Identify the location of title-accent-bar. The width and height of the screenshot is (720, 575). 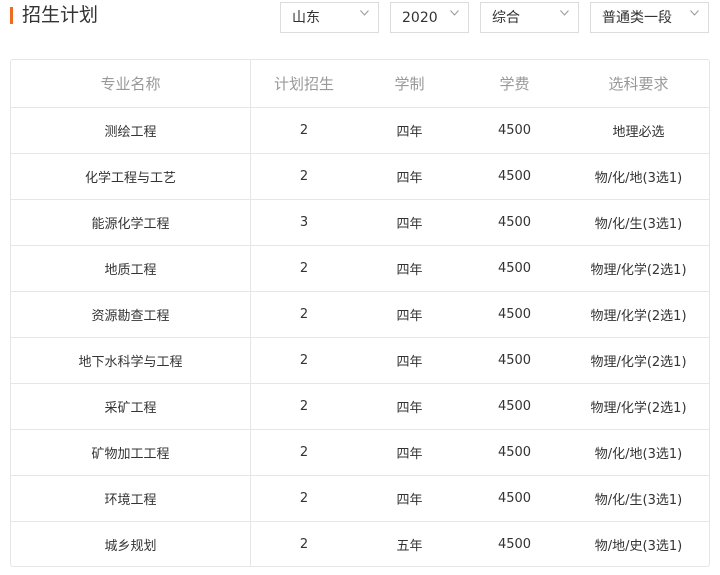
(11, 15).